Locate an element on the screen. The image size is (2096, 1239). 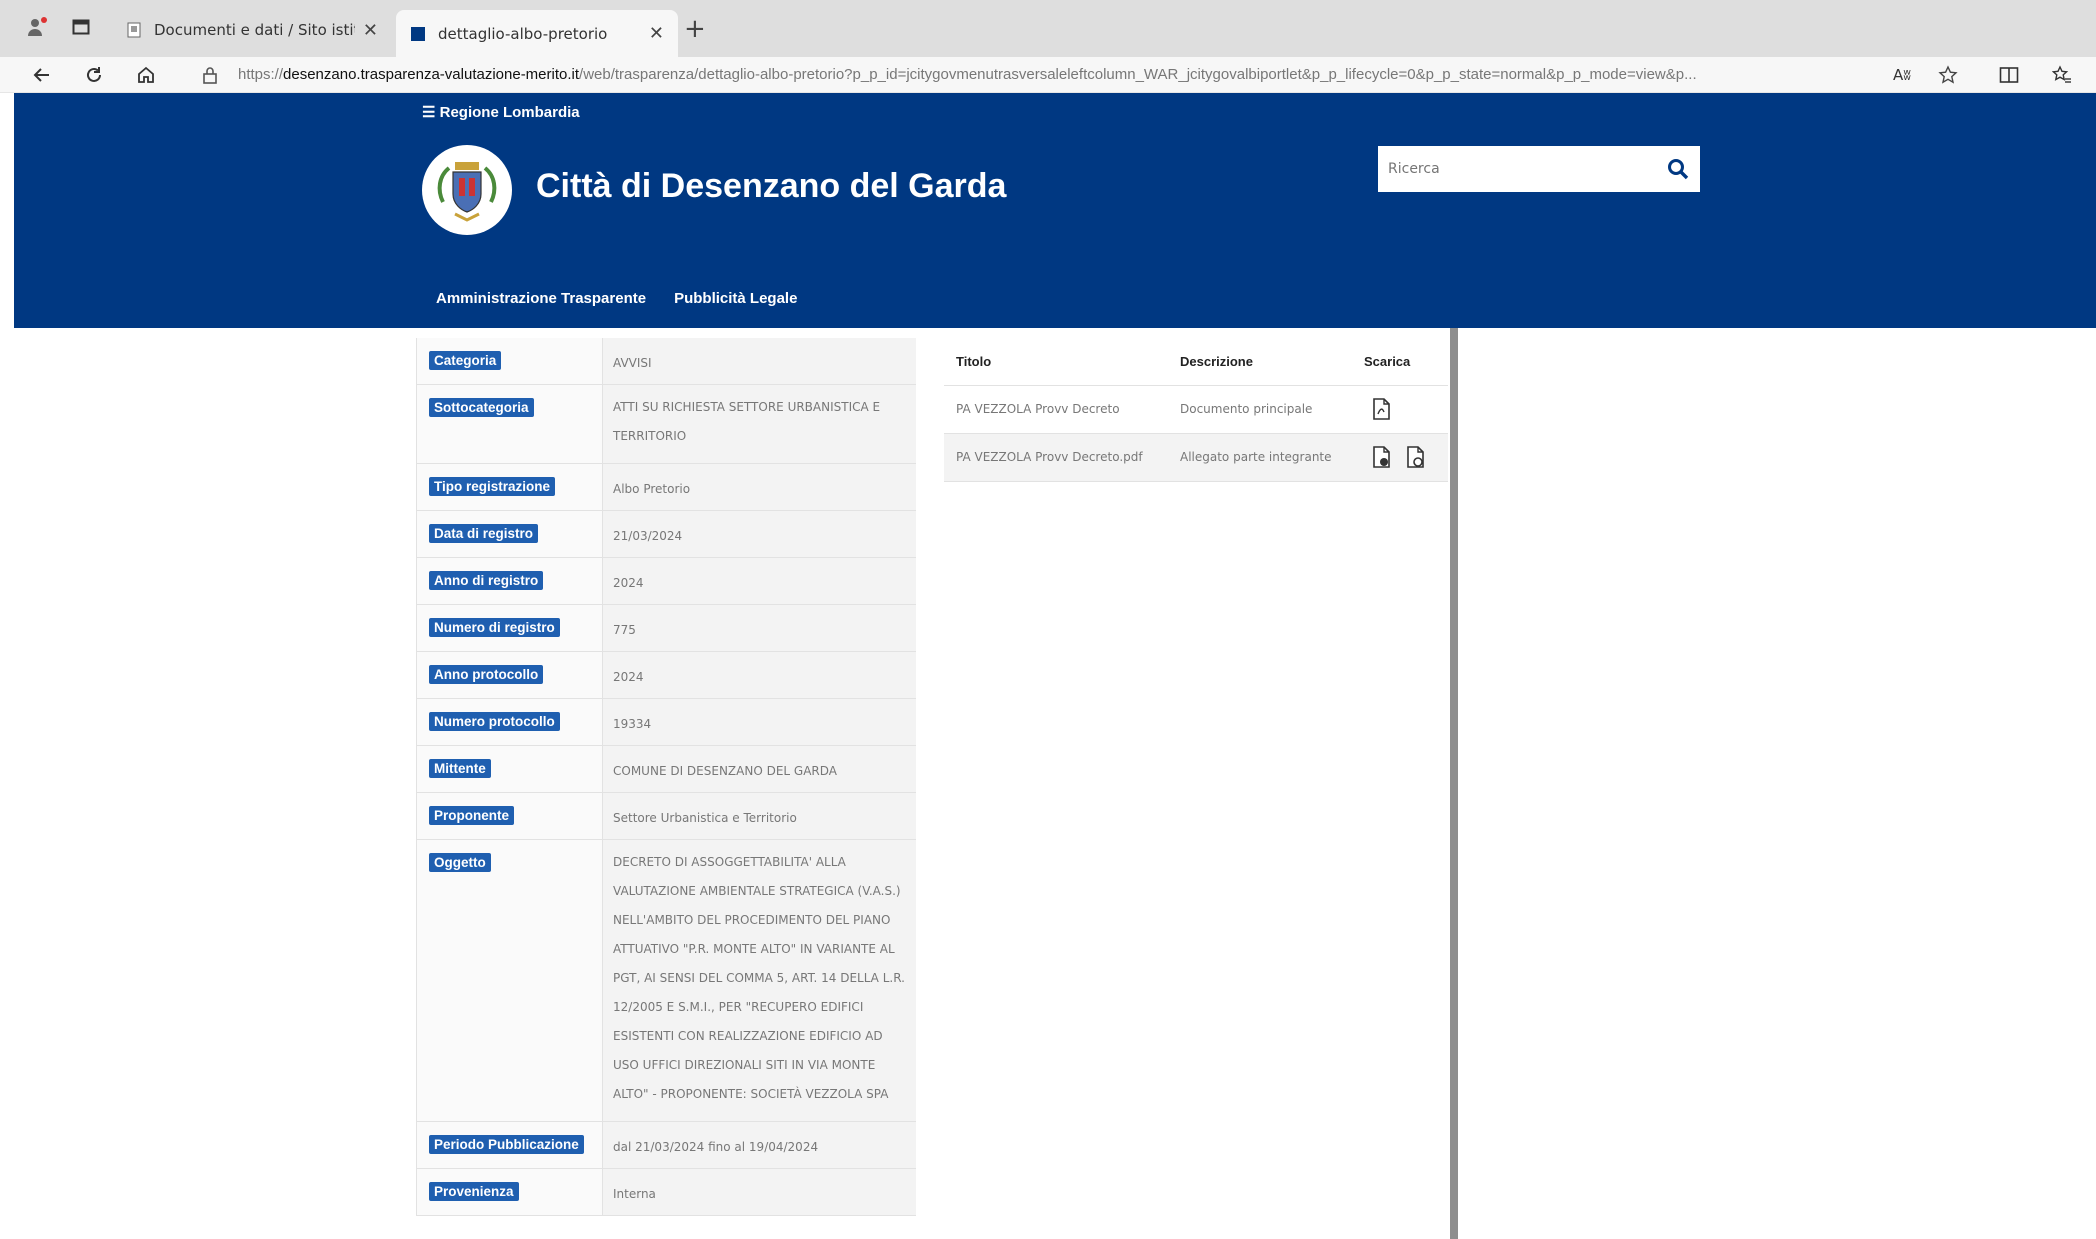
tab-label: Documenti e dati / Sito istituzio is located at coordinates (254, 30).